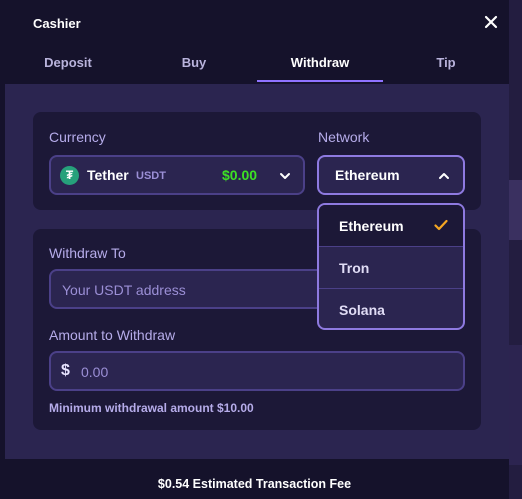 The height and width of the screenshot is (499, 522). What do you see at coordinates (320, 64) in the screenshot?
I see `tab-withdraw: Withdraw` at bounding box center [320, 64].